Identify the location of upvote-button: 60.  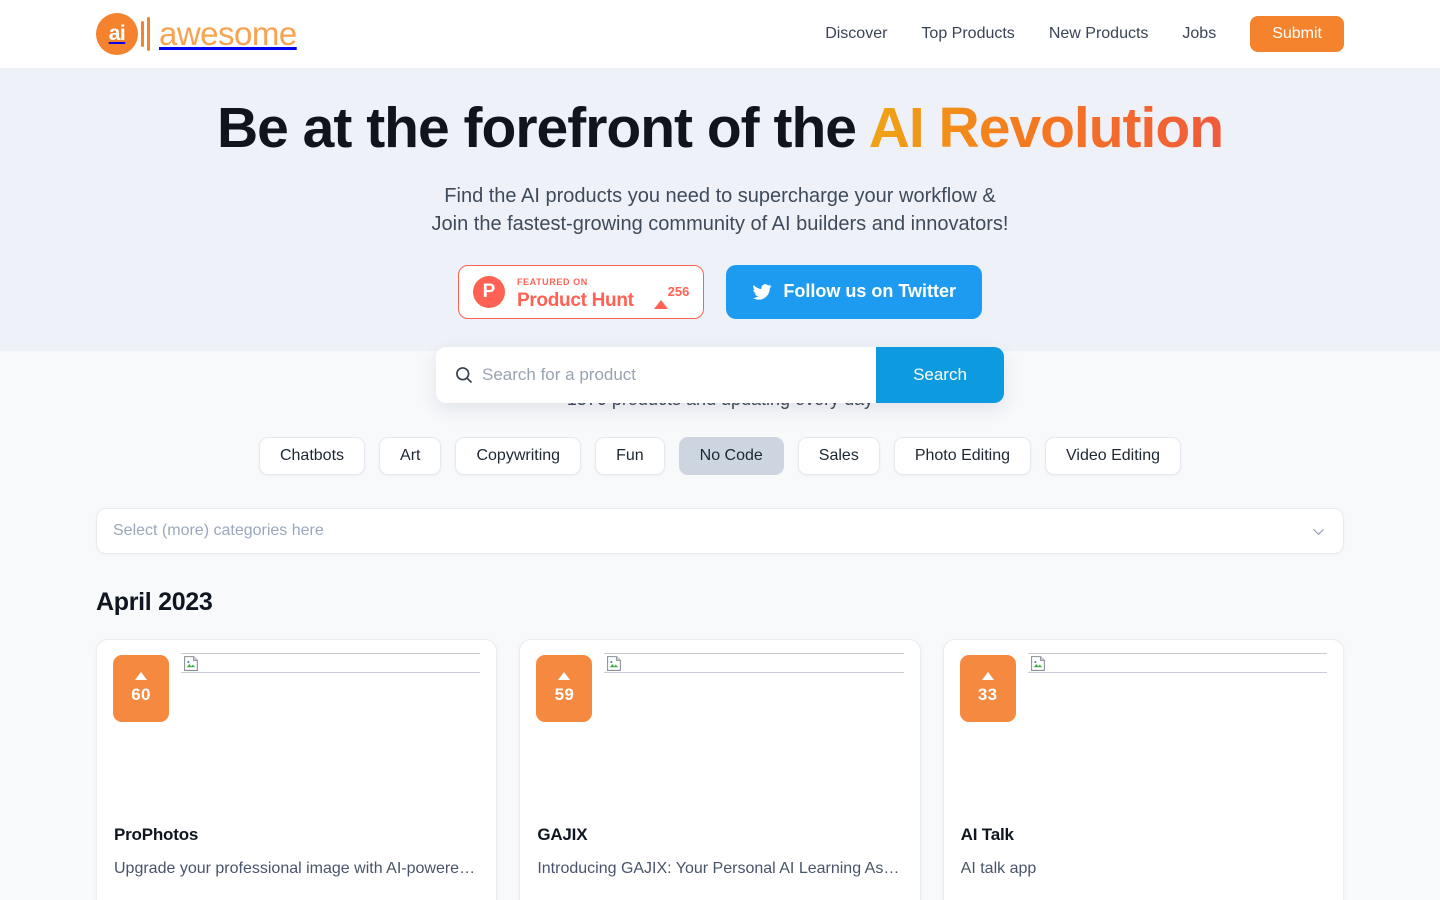
(141, 688).